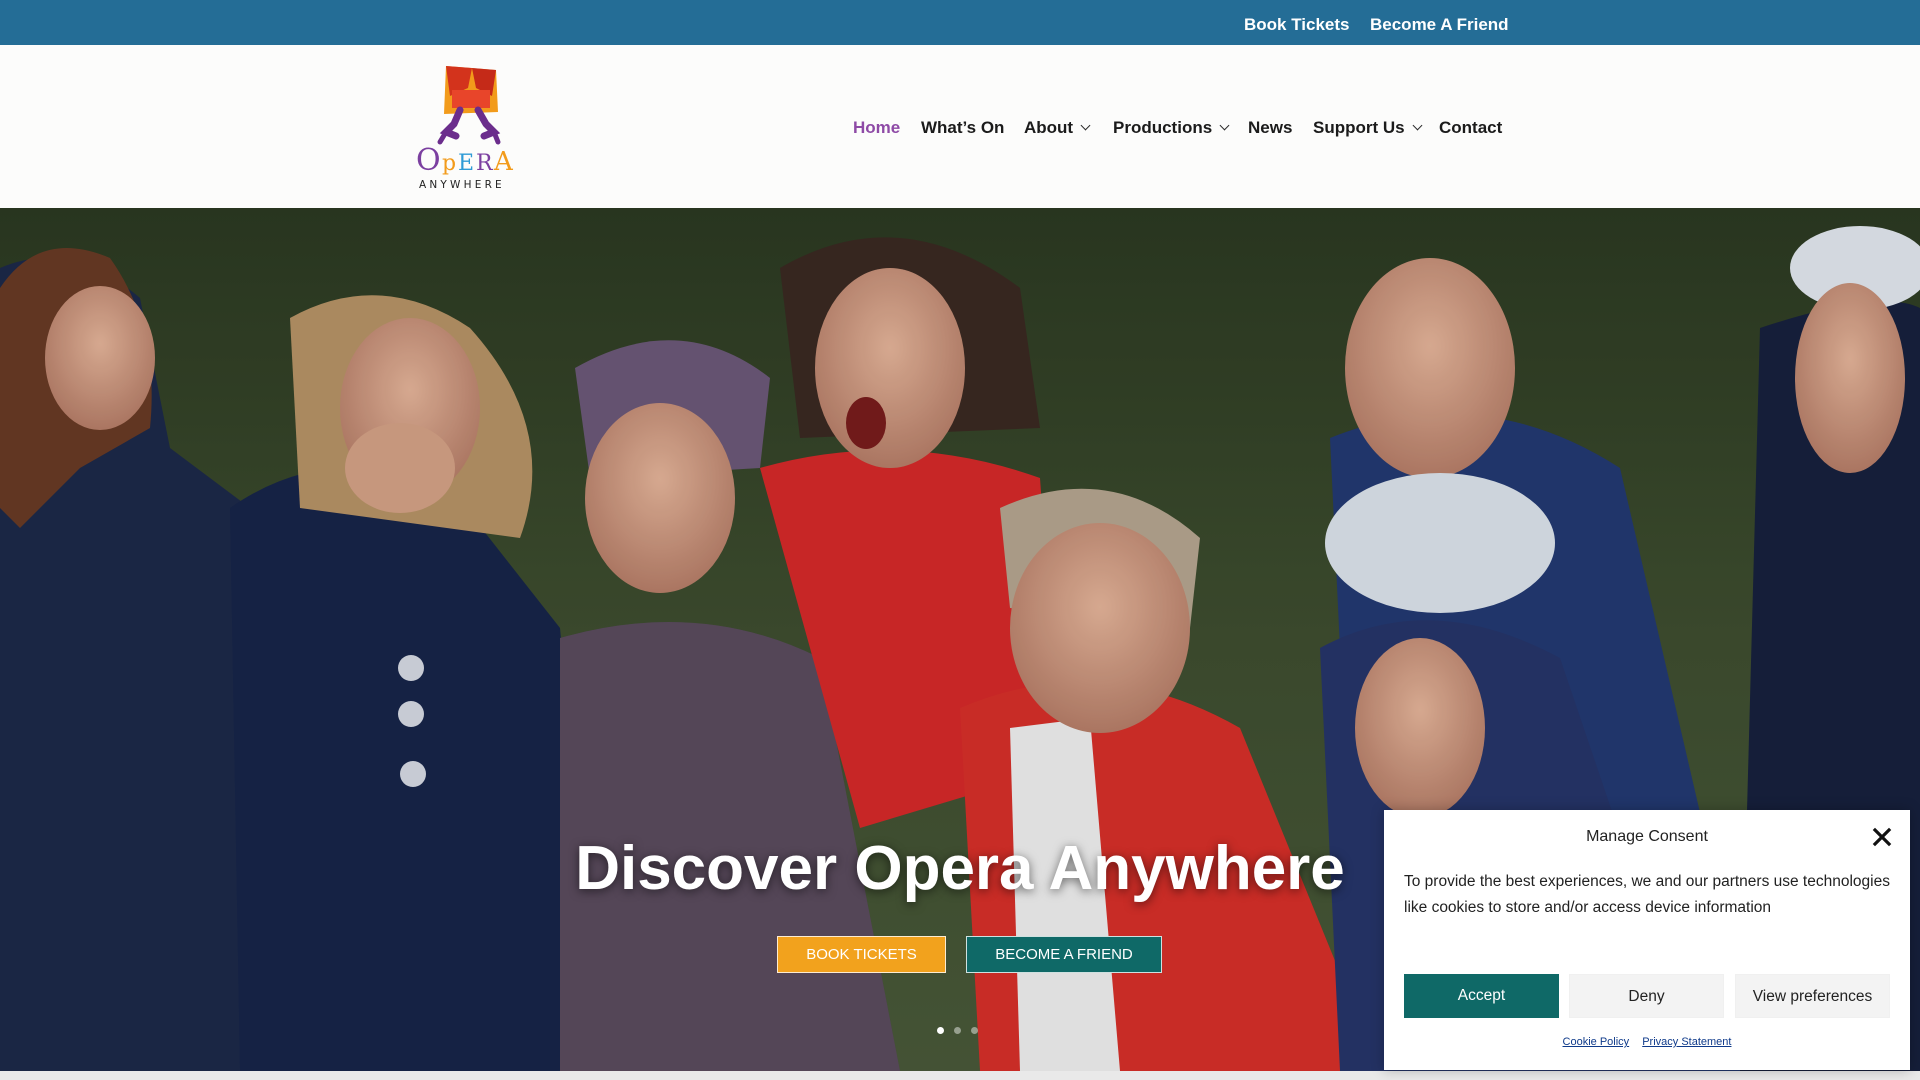  What do you see at coordinates (960, 1075) in the screenshot?
I see `page-bottom-strip` at bounding box center [960, 1075].